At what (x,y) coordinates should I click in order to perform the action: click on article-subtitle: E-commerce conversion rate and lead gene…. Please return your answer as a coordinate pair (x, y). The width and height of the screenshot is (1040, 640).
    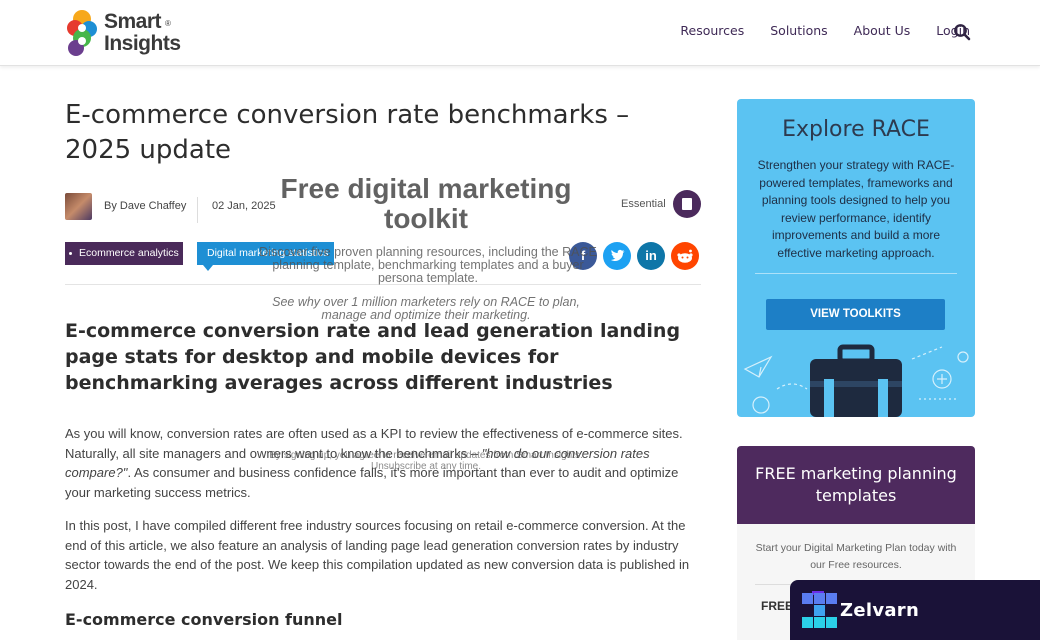
    Looking at the image, I should click on (373, 357).